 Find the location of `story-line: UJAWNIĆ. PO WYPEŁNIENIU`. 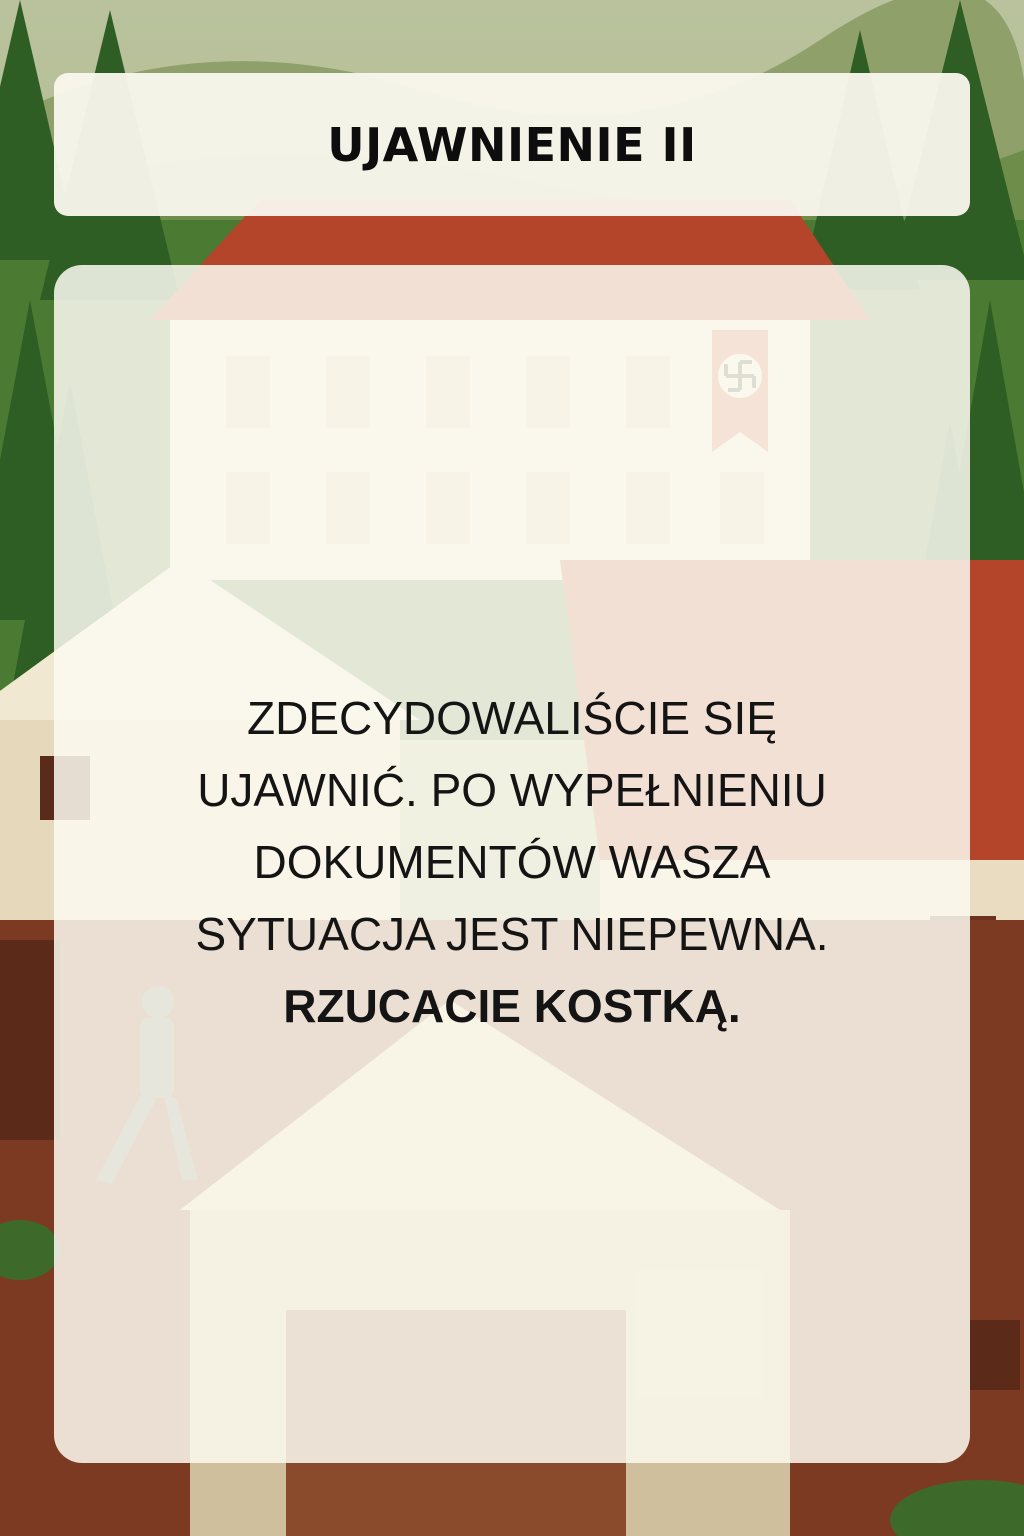

story-line: UJAWNIĆ. PO WYPEŁNIENIU is located at coordinates (512, 790).